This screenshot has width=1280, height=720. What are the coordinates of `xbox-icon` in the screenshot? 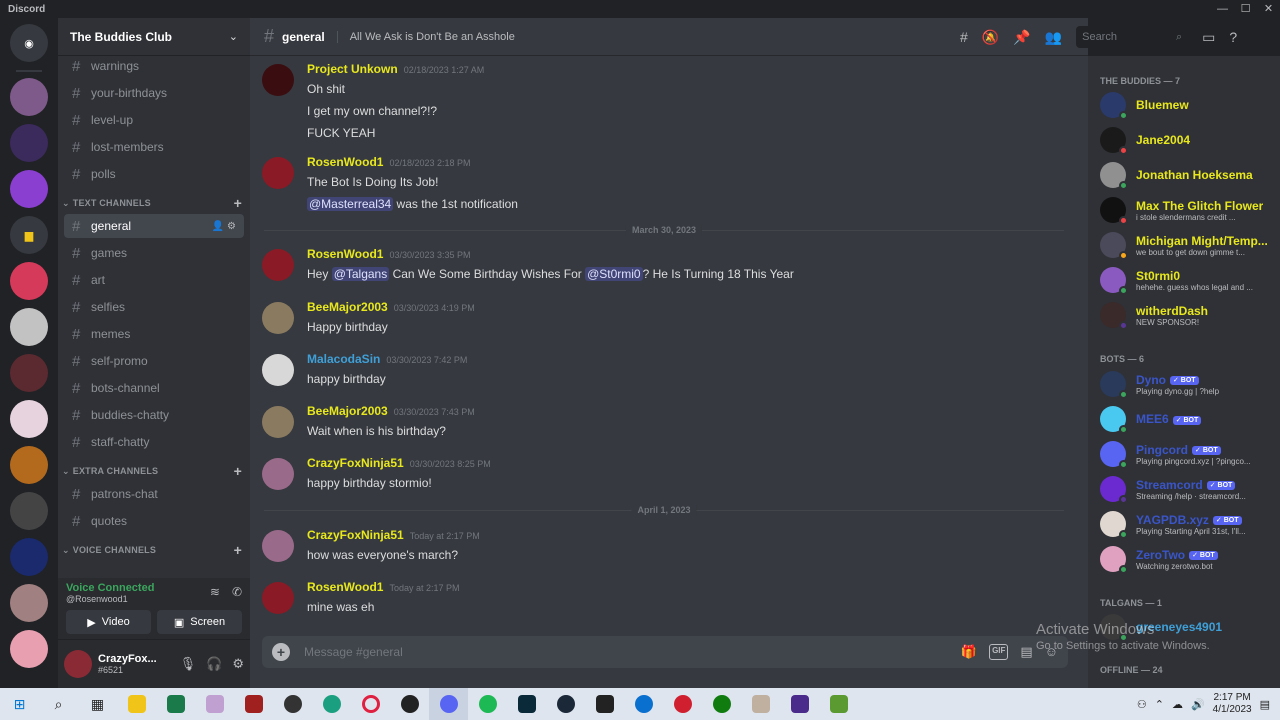 It's located at (721, 704).